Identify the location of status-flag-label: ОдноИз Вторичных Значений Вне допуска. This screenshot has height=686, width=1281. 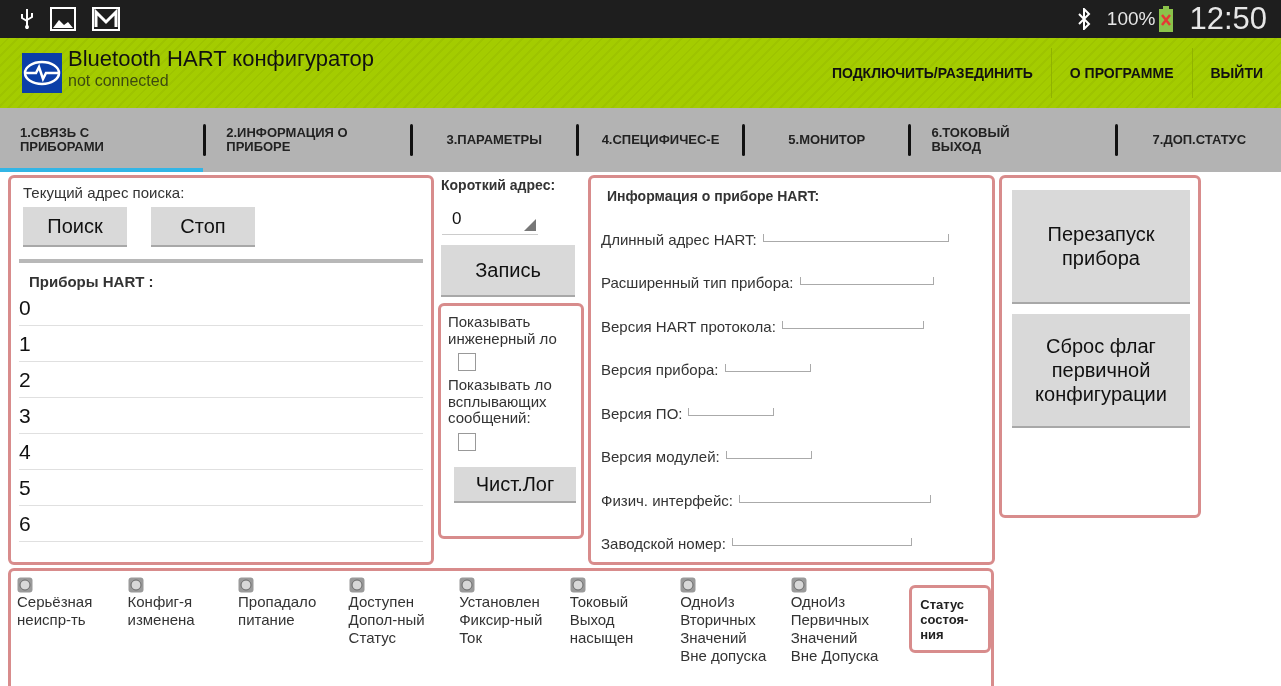
(724, 629).